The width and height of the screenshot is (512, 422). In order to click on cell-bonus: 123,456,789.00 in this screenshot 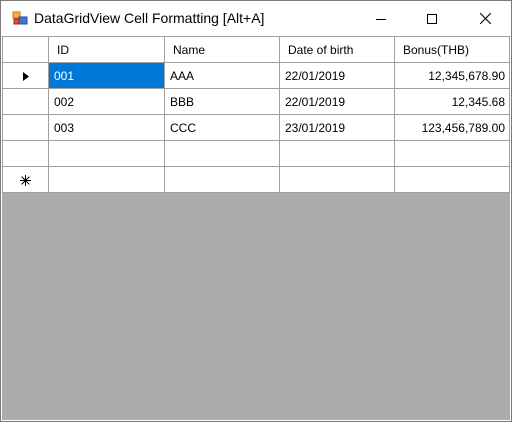, I will do `click(452, 127)`.